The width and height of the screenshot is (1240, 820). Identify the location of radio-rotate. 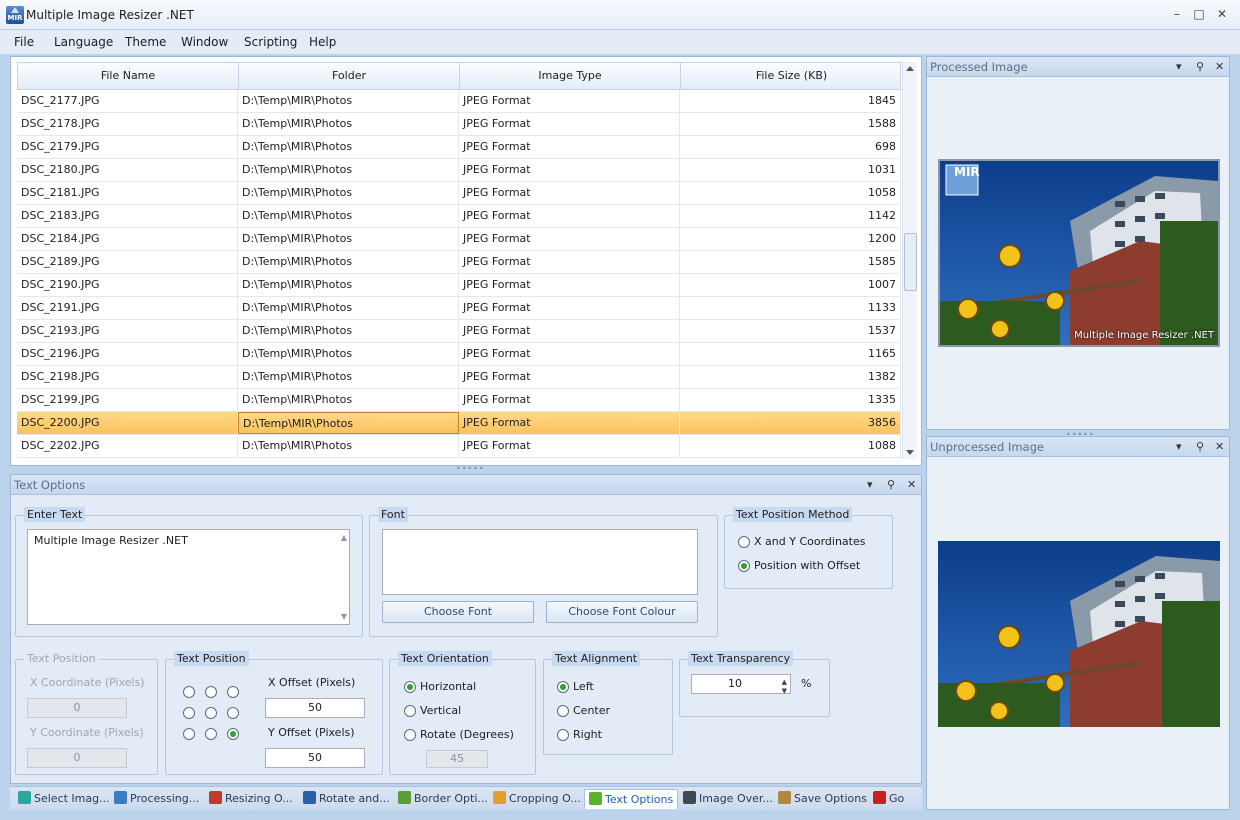
(410, 735).